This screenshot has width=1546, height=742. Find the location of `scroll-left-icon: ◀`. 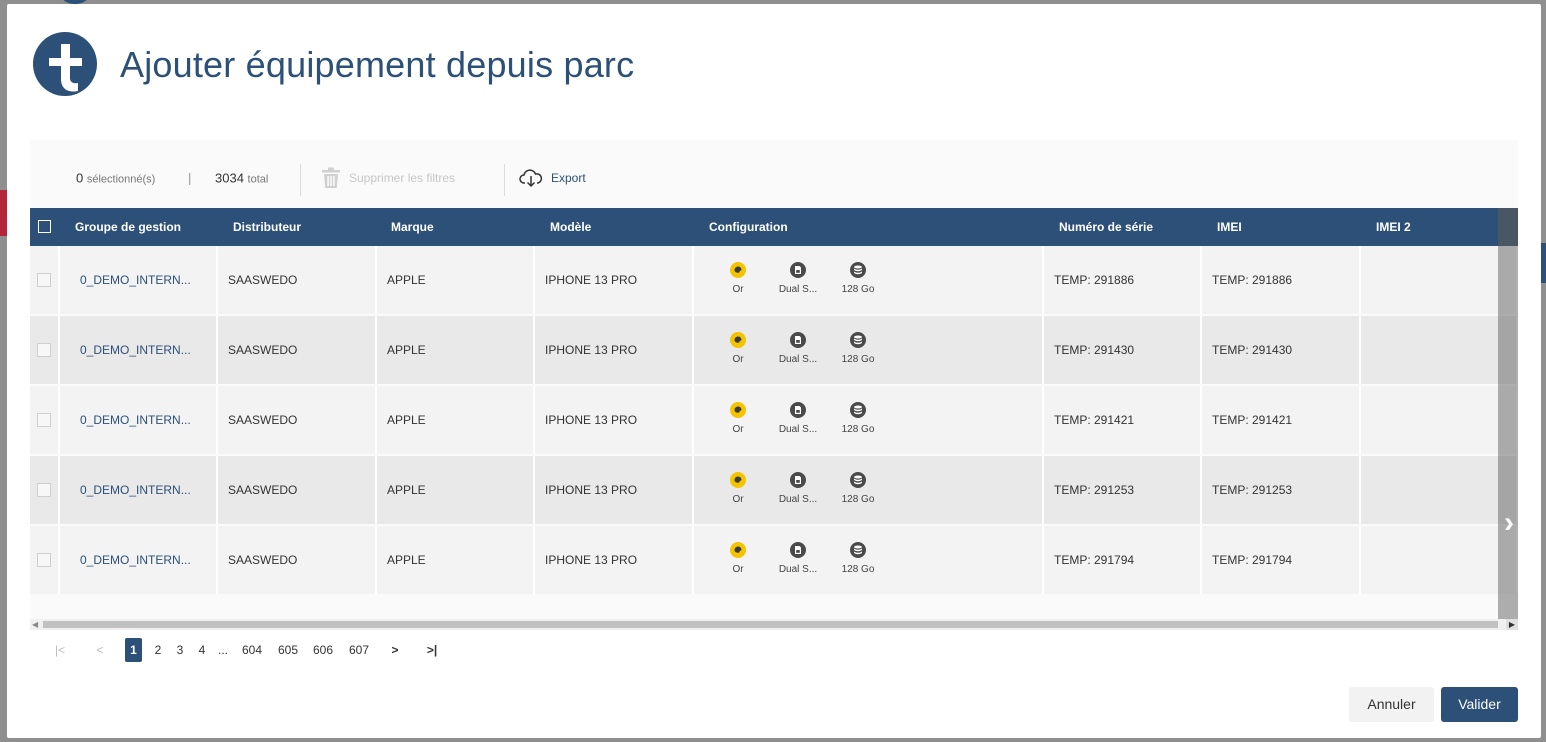

scroll-left-icon: ◀ is located at coordinates (35, 624).